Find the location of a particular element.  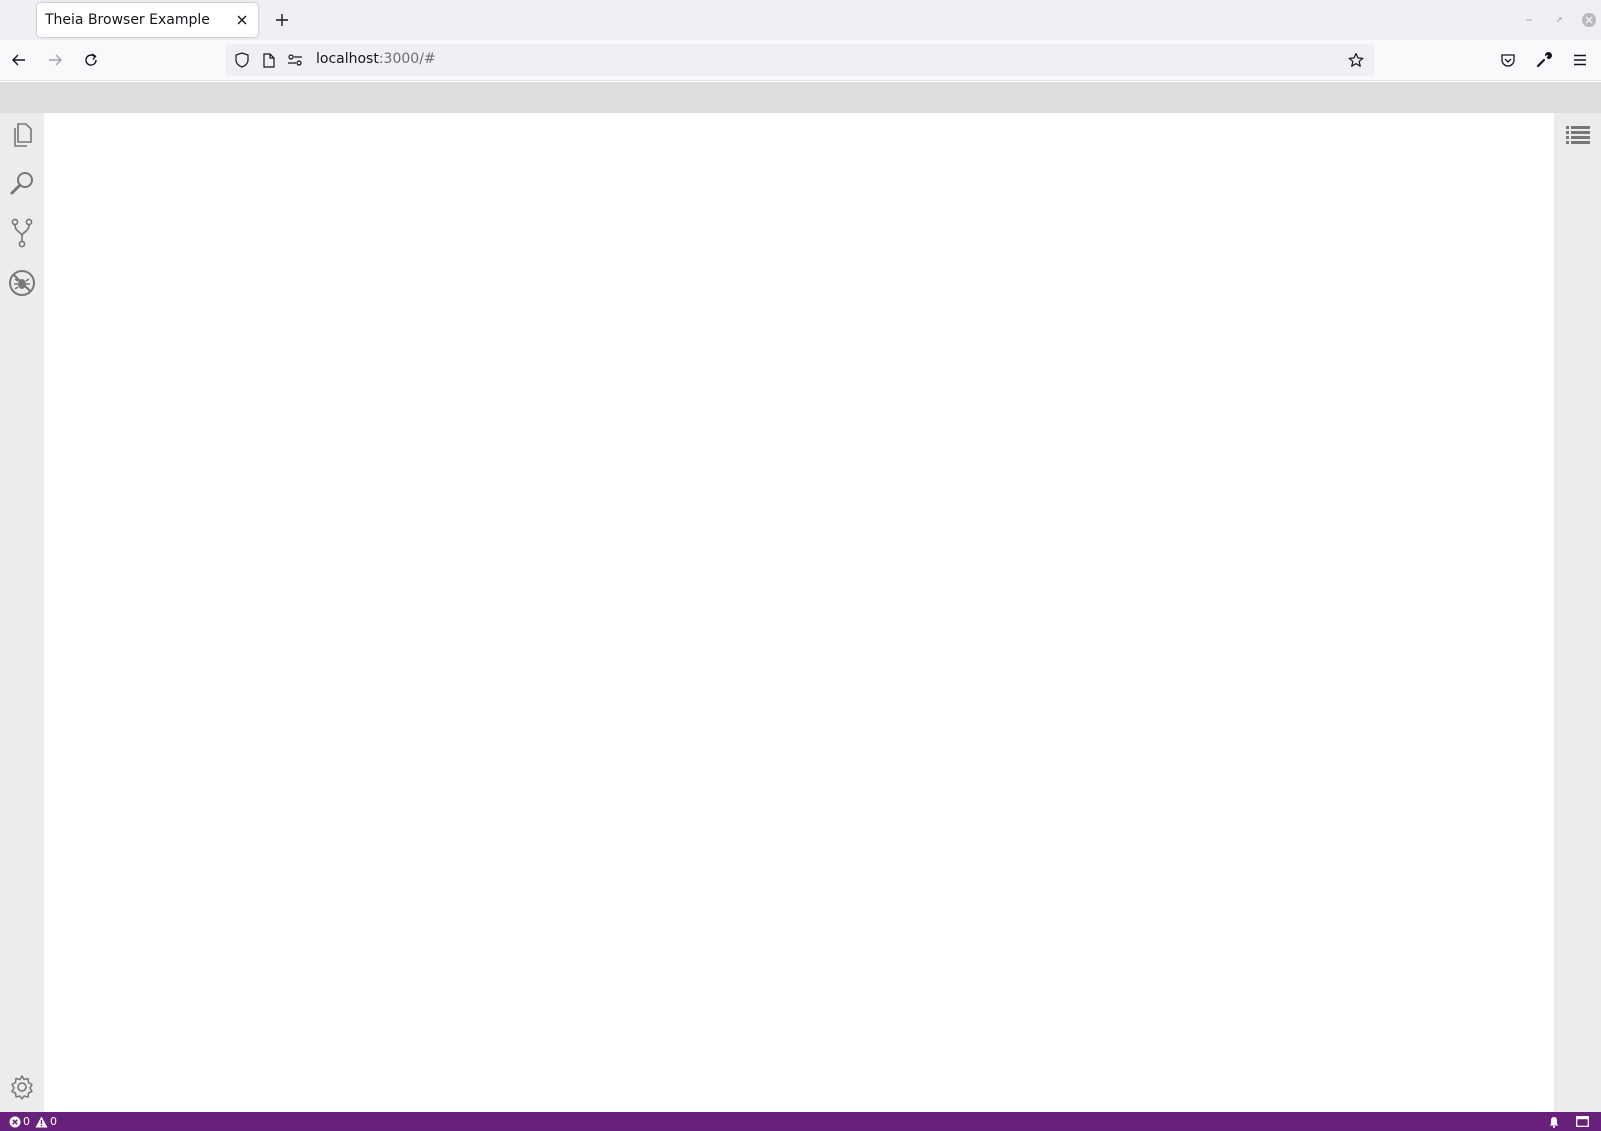

status-bar: 0 0 is located at coordinates (800, 1121).